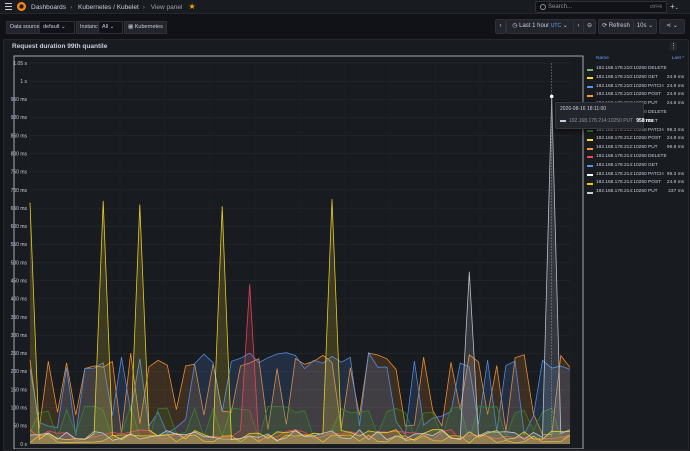 Image resolution: width=690 pixels, height=451 pixels. I want to click on legend-series-name: 192.168.178.214:10250 PUT, so click(627, 192).